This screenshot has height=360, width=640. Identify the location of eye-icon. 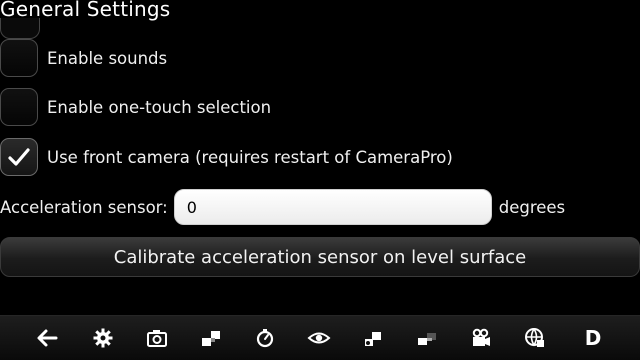
(319, 338).